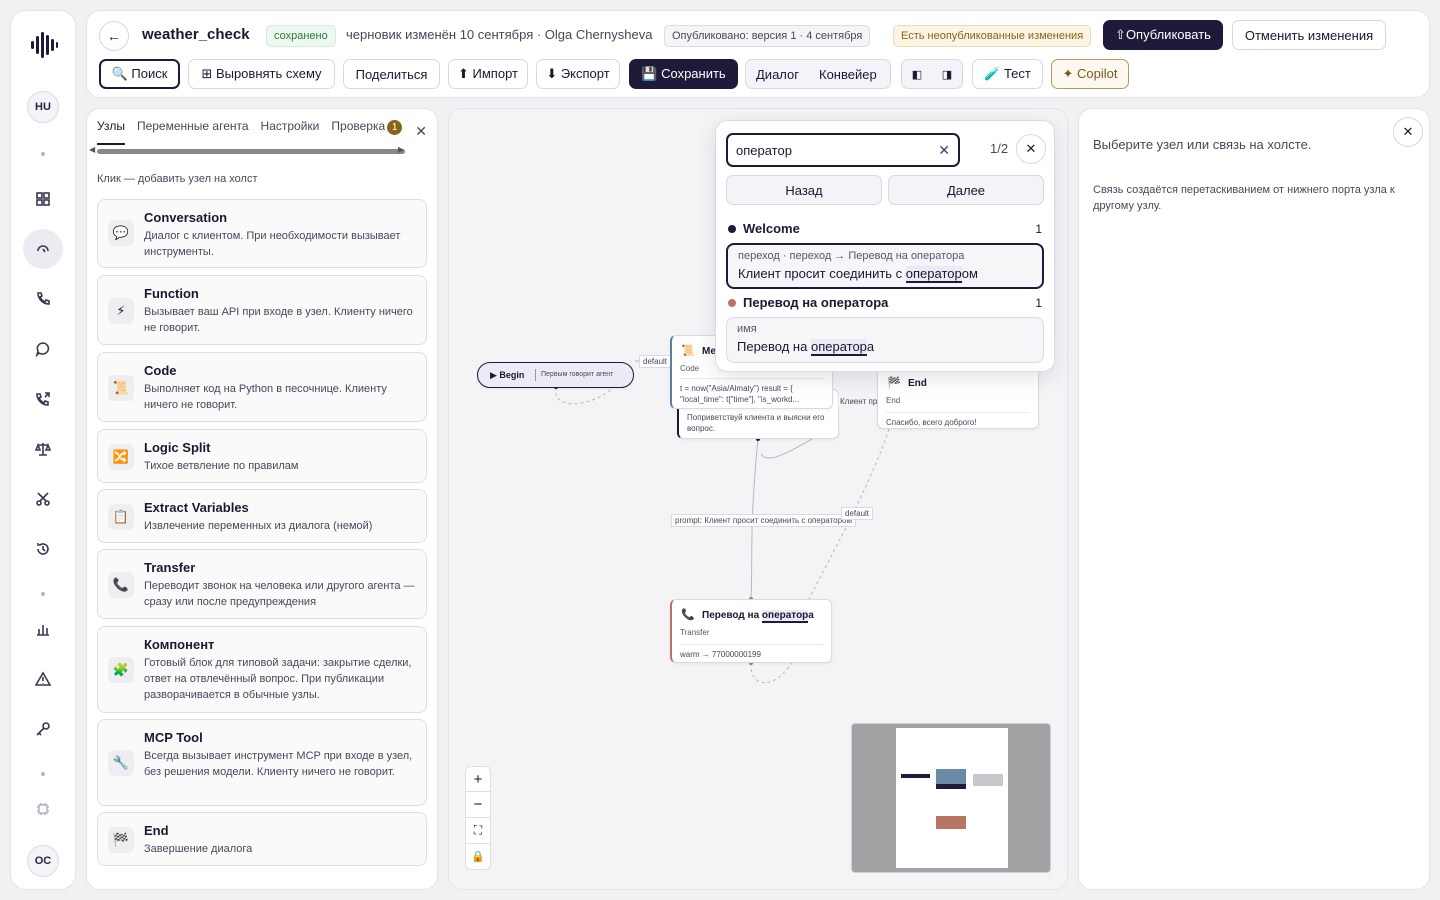  I want to click on rail-analytics, so click(43, 629).